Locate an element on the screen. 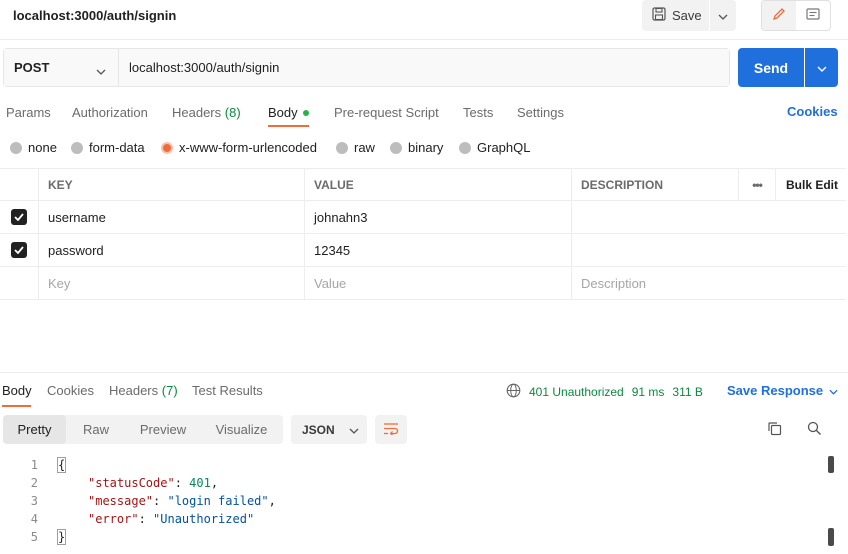  method-label: POST is located at coordinates (32, 67).